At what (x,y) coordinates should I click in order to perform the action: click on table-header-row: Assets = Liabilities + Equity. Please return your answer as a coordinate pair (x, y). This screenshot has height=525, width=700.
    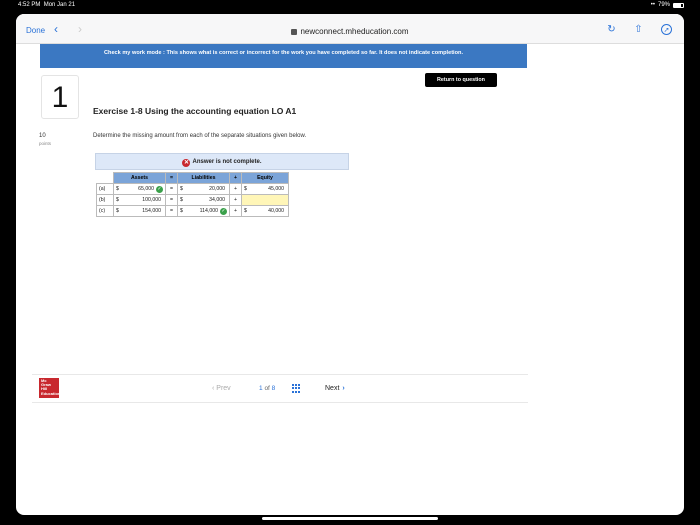
    Looking at the image, I should click on (193, 178).